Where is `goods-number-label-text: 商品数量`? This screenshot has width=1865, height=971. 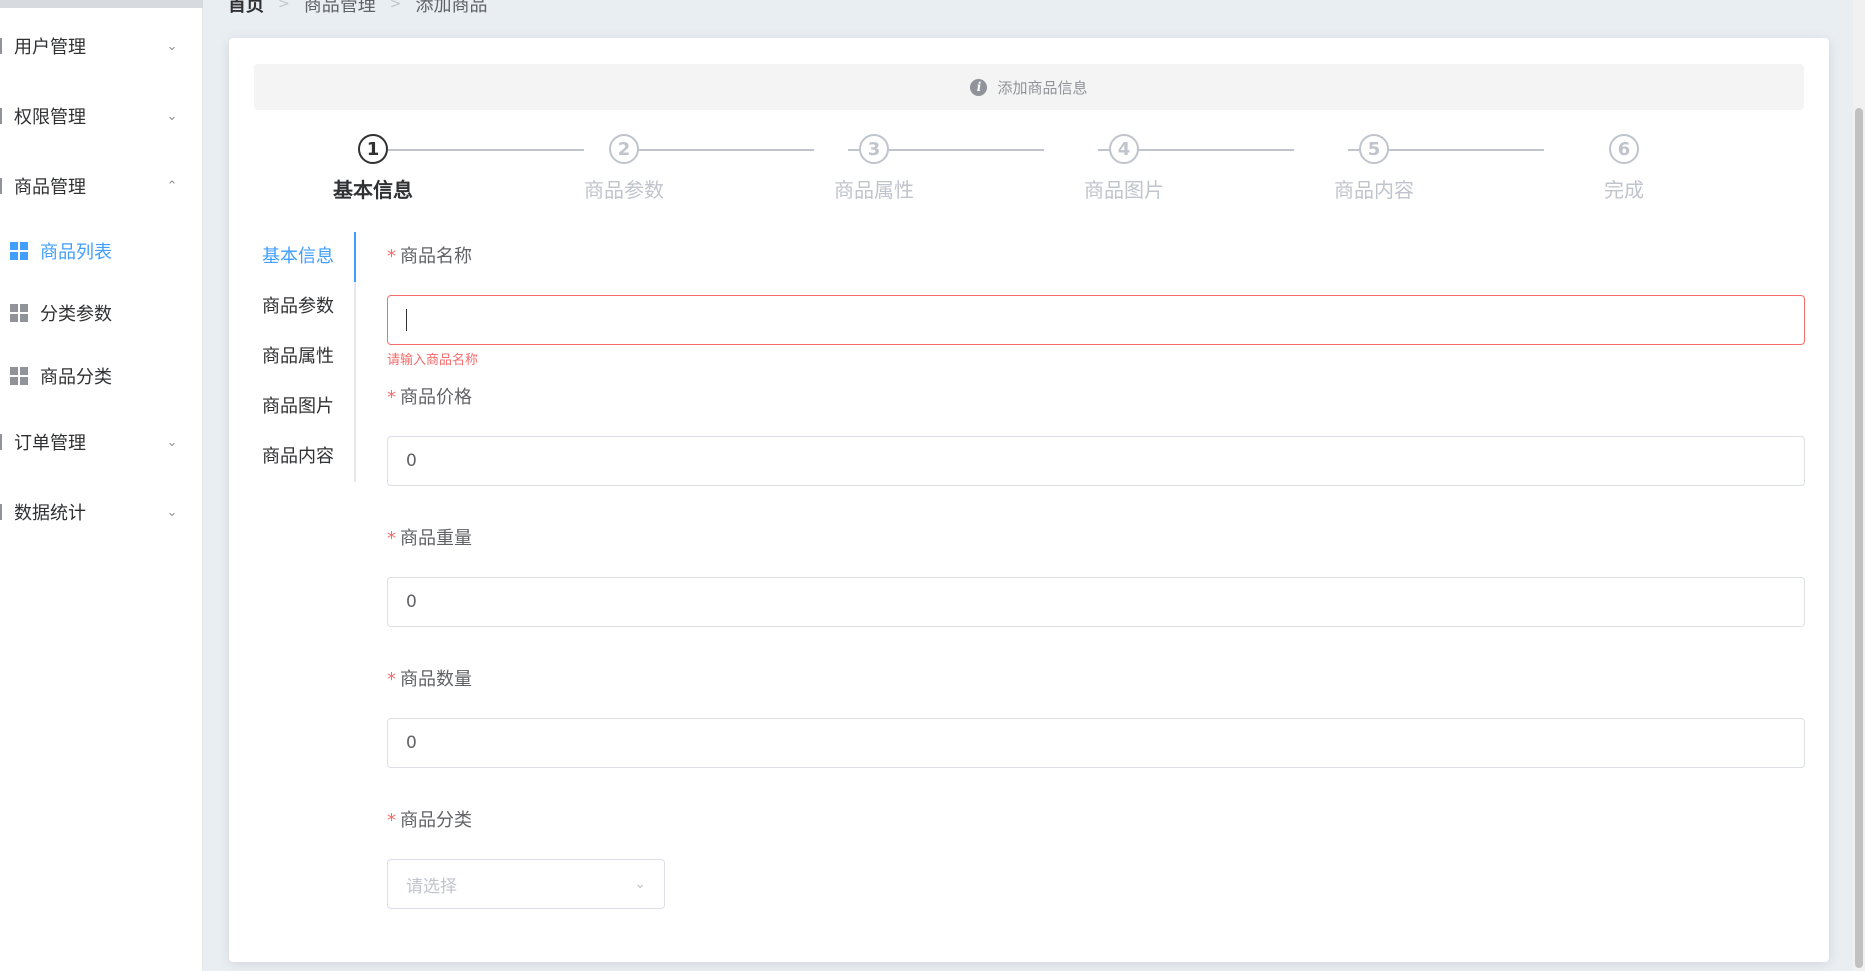
goods-number-label-text: 商品数量 is located at coordinates (436, 679).